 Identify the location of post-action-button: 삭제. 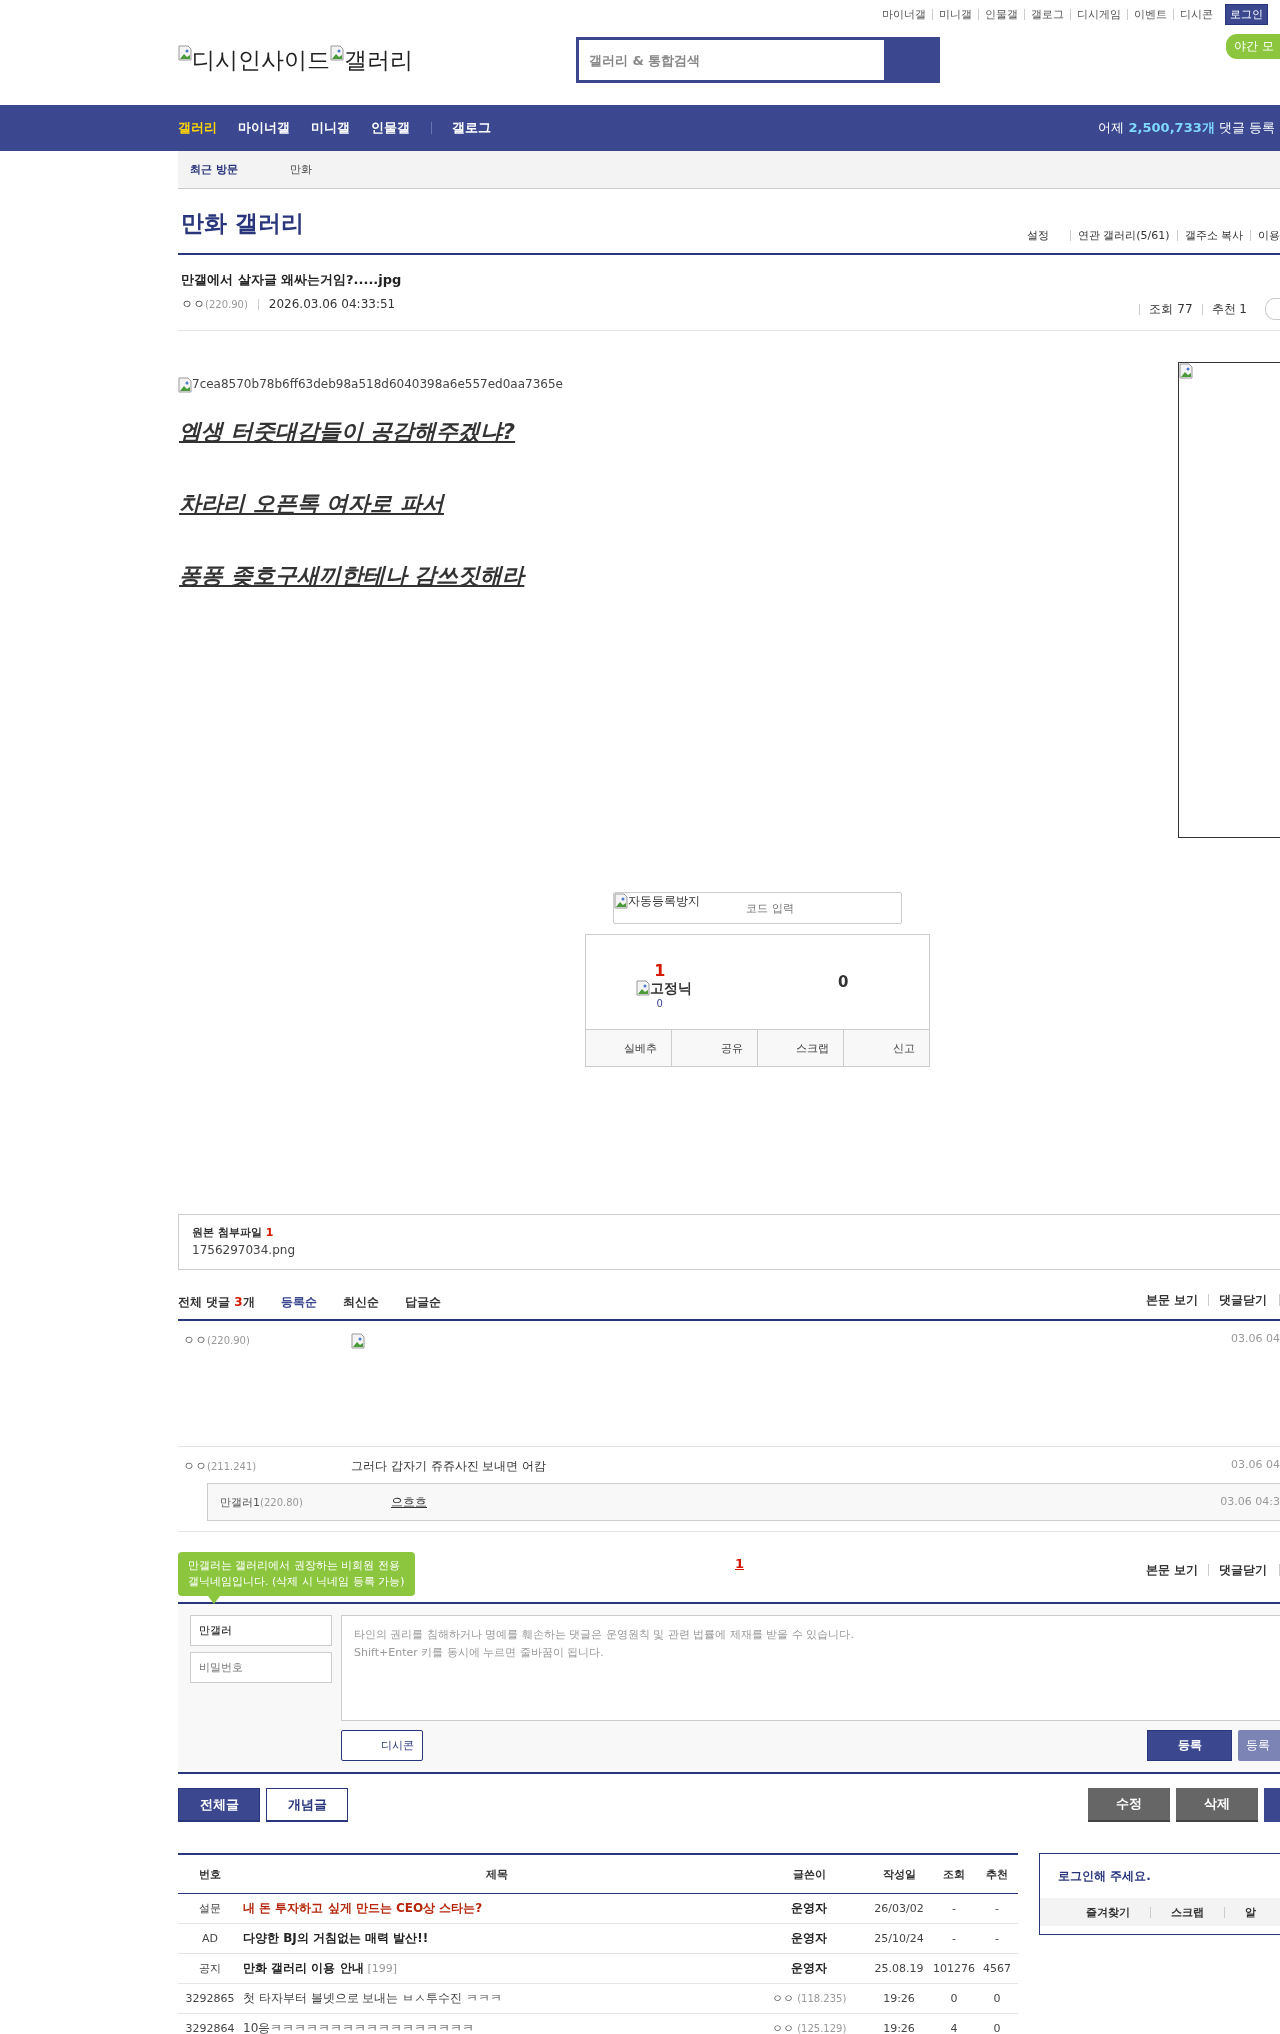
(1217, 1805).